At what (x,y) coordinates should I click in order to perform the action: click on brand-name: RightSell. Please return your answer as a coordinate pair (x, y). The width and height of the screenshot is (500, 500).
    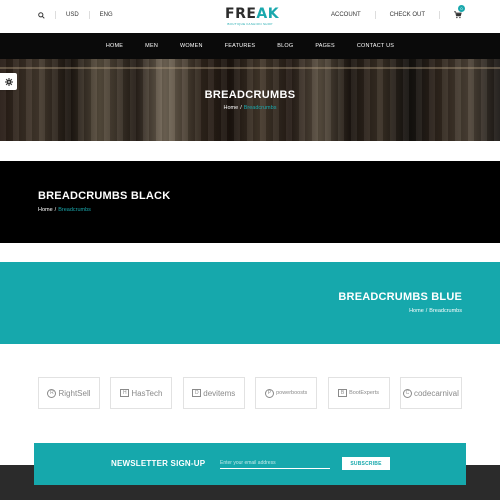
    Looking at the image, I should click on (74, 393).